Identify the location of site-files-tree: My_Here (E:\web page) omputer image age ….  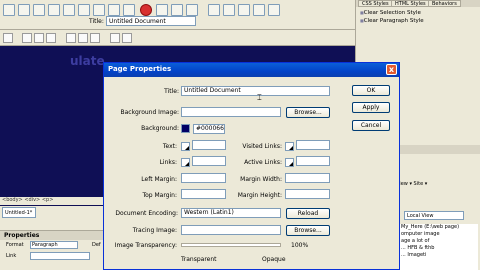
(438, 247).